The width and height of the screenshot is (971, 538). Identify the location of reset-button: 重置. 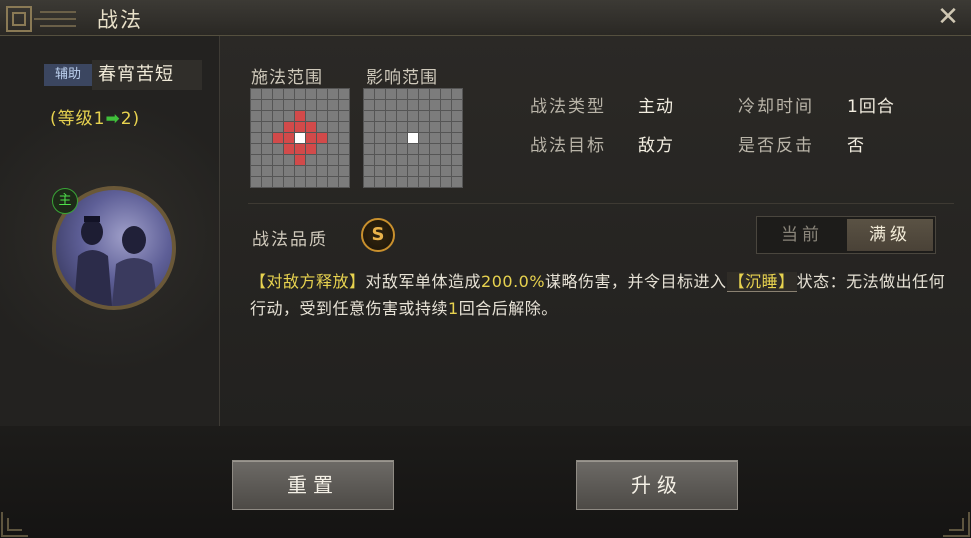
(313, 485).